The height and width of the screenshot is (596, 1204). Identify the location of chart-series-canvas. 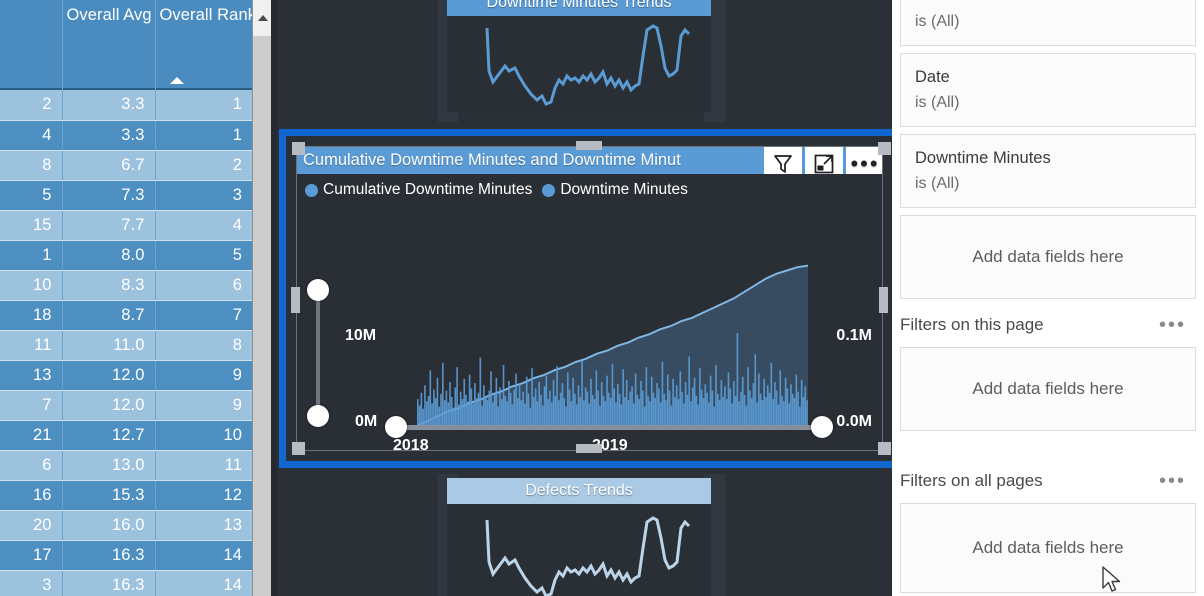
(612, 346).